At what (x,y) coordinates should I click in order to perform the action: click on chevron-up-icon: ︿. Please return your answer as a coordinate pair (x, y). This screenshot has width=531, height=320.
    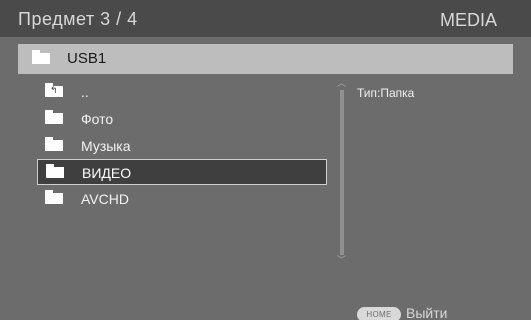
    Looking at the image, I should click on (342, 84).